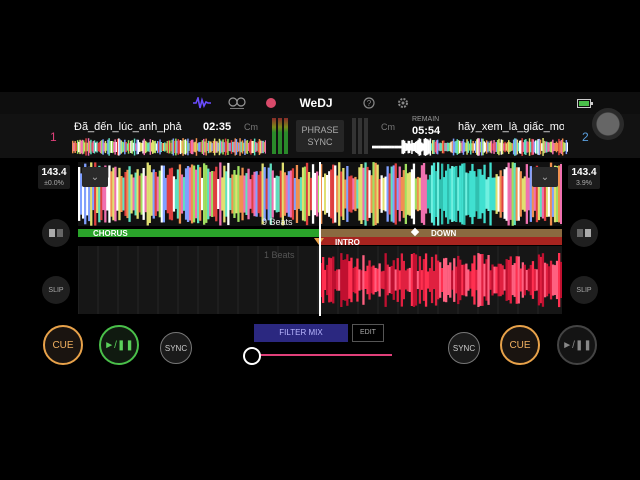 The image size is (640, 480). Describe the element at coordinates (322, 355) in the screenshot. I see `crossfader-track` at that location.